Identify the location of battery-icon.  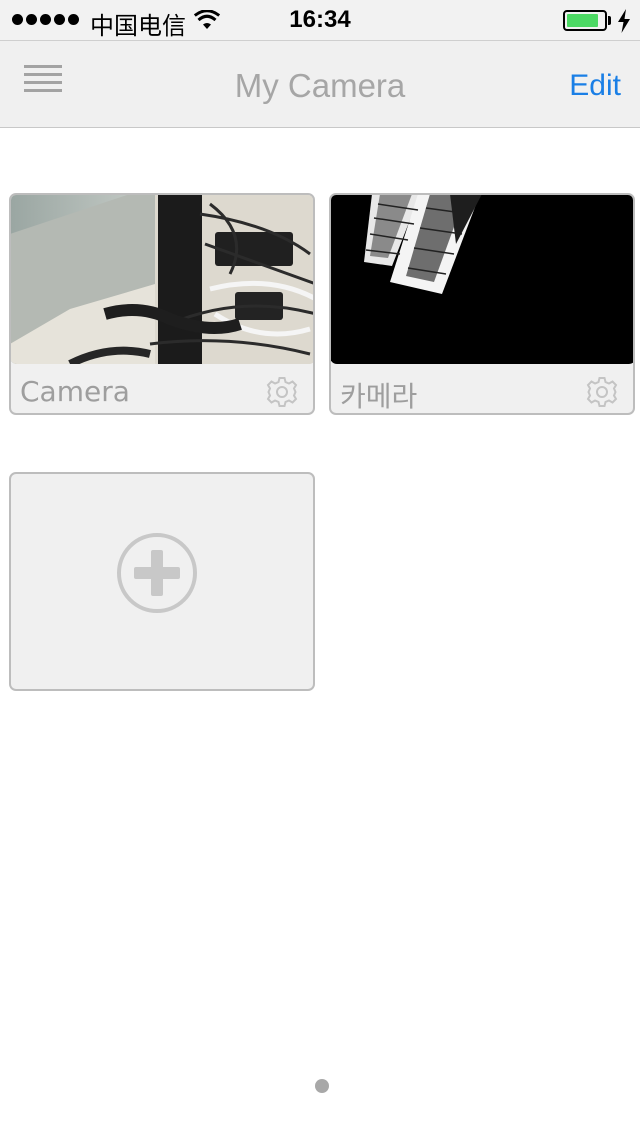
(585, 20).